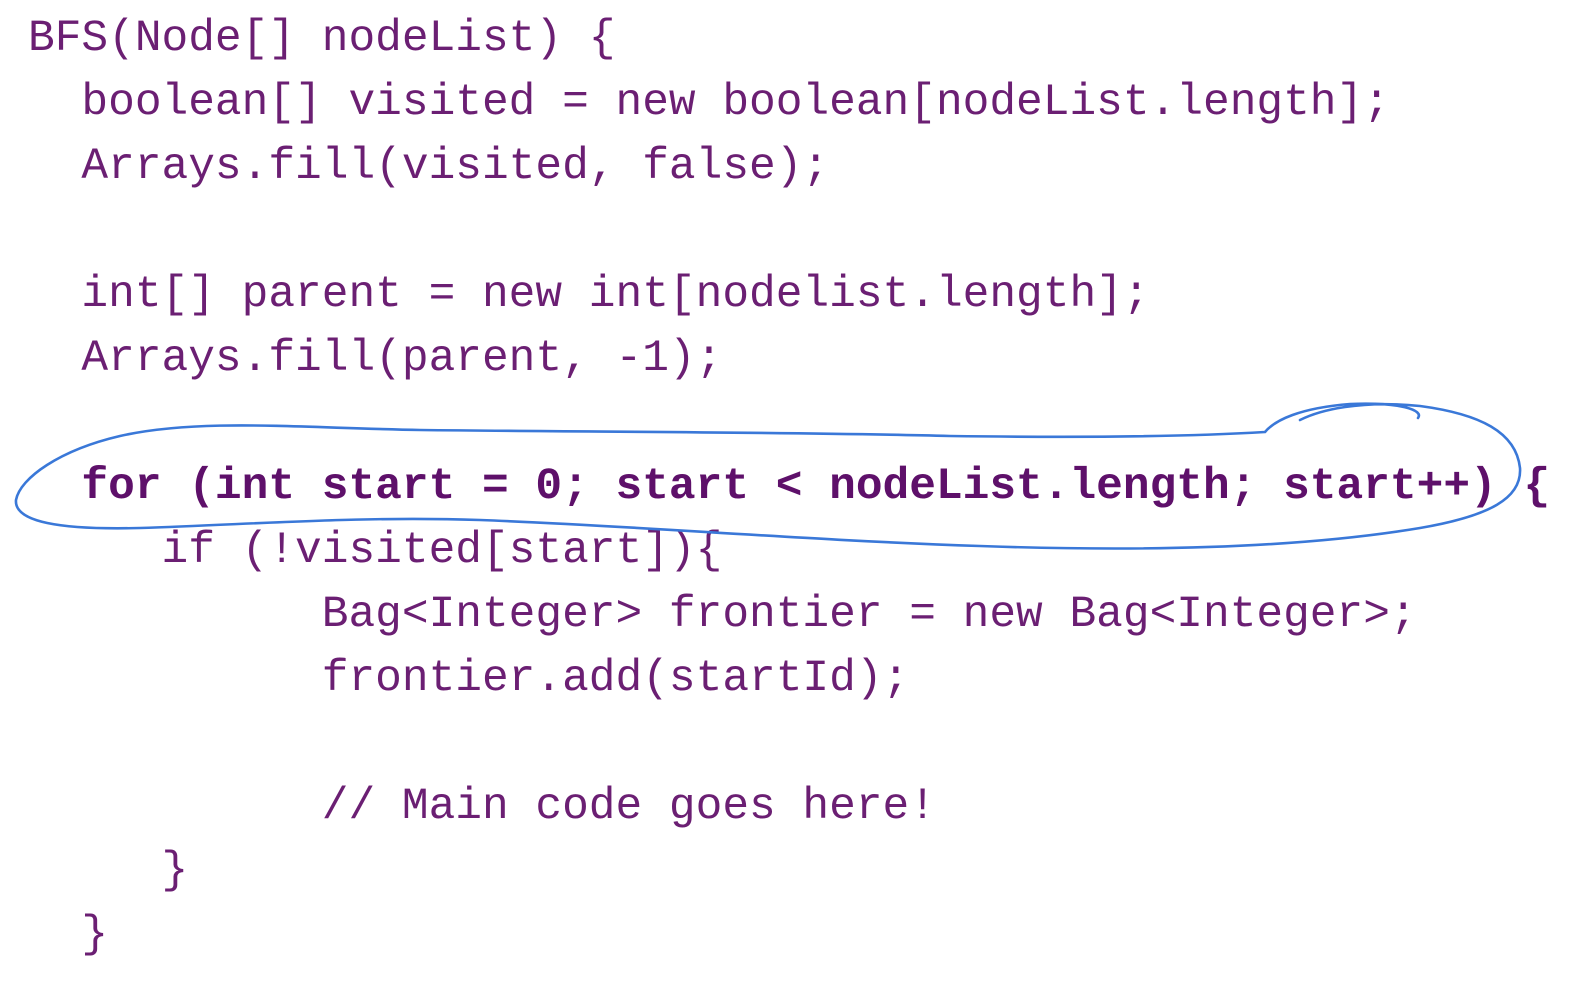 The image size is (1578, 990). I want to click on code-line-visited-fill: Arrays.fill(visited, false);, so click(429, 167).